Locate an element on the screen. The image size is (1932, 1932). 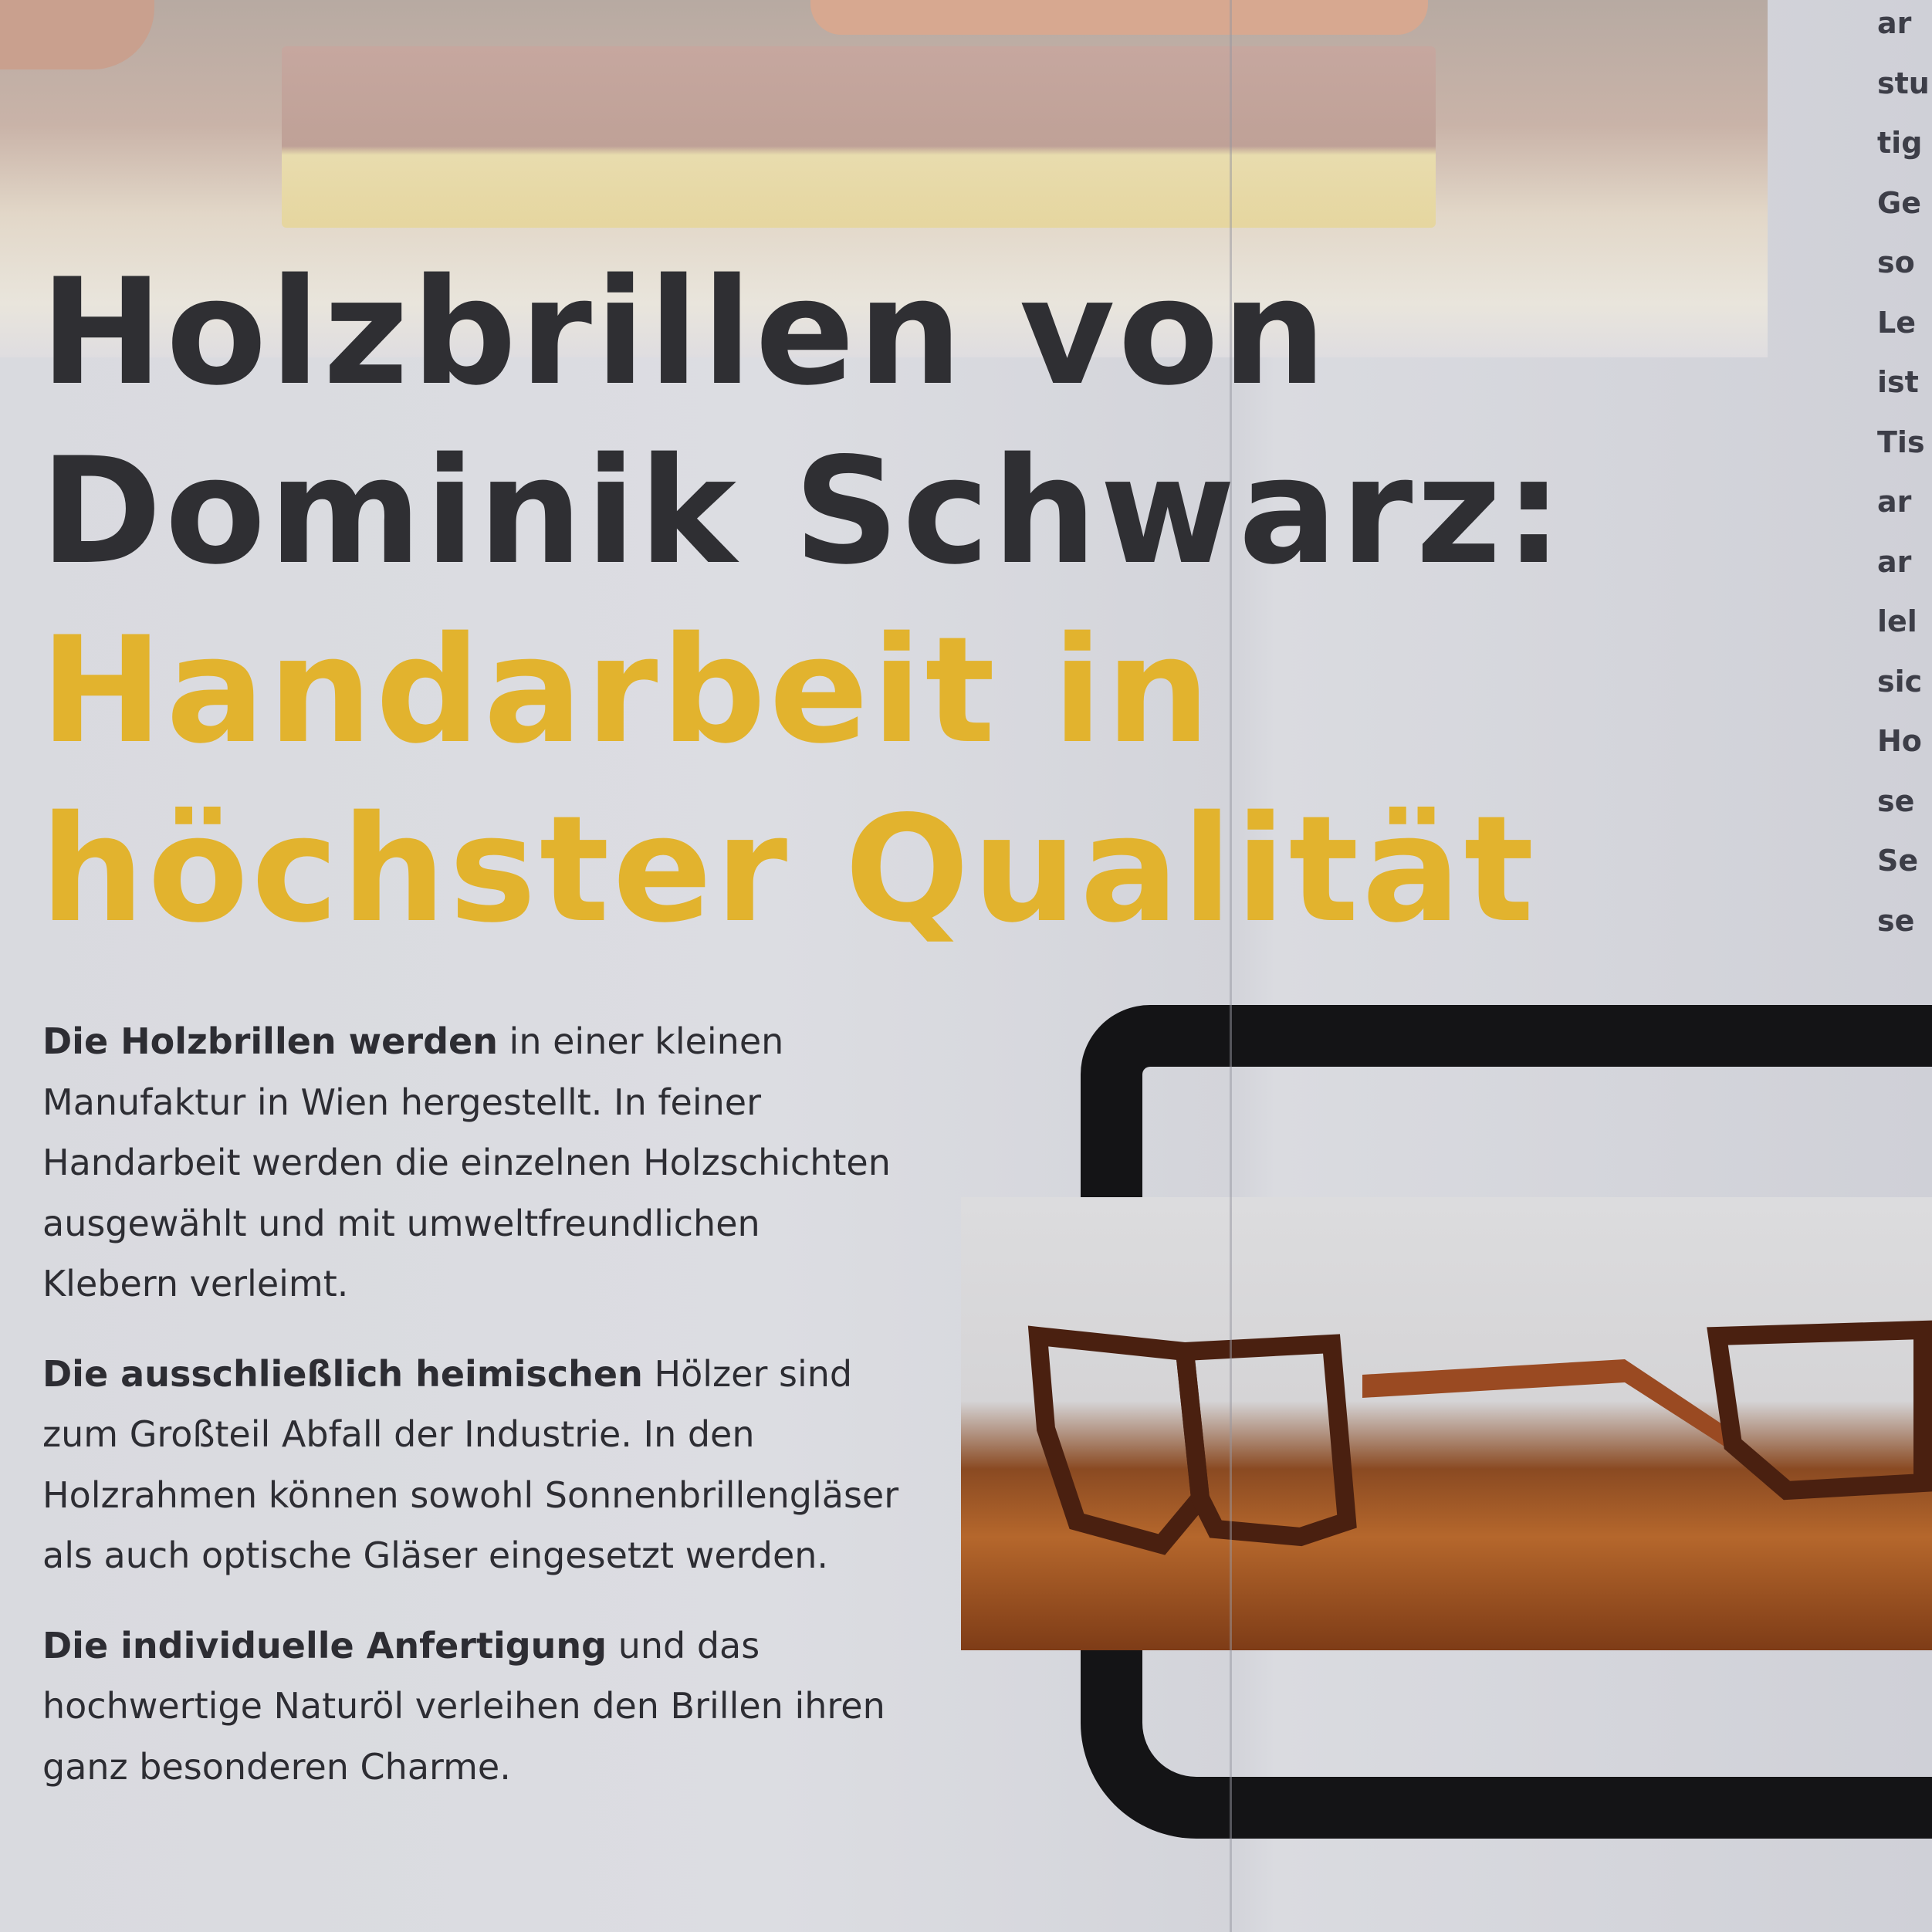
text-fragment: so is located at coordinates (1896, 262).